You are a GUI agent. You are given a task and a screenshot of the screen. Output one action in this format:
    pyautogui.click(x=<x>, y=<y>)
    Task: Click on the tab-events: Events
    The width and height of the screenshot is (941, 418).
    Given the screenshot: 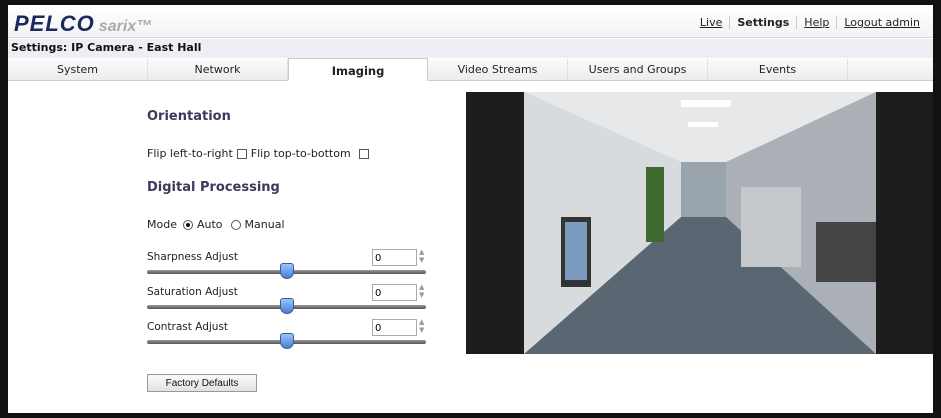 What is the action you would take?
    pyautogui.click(x=778, y=69)
    